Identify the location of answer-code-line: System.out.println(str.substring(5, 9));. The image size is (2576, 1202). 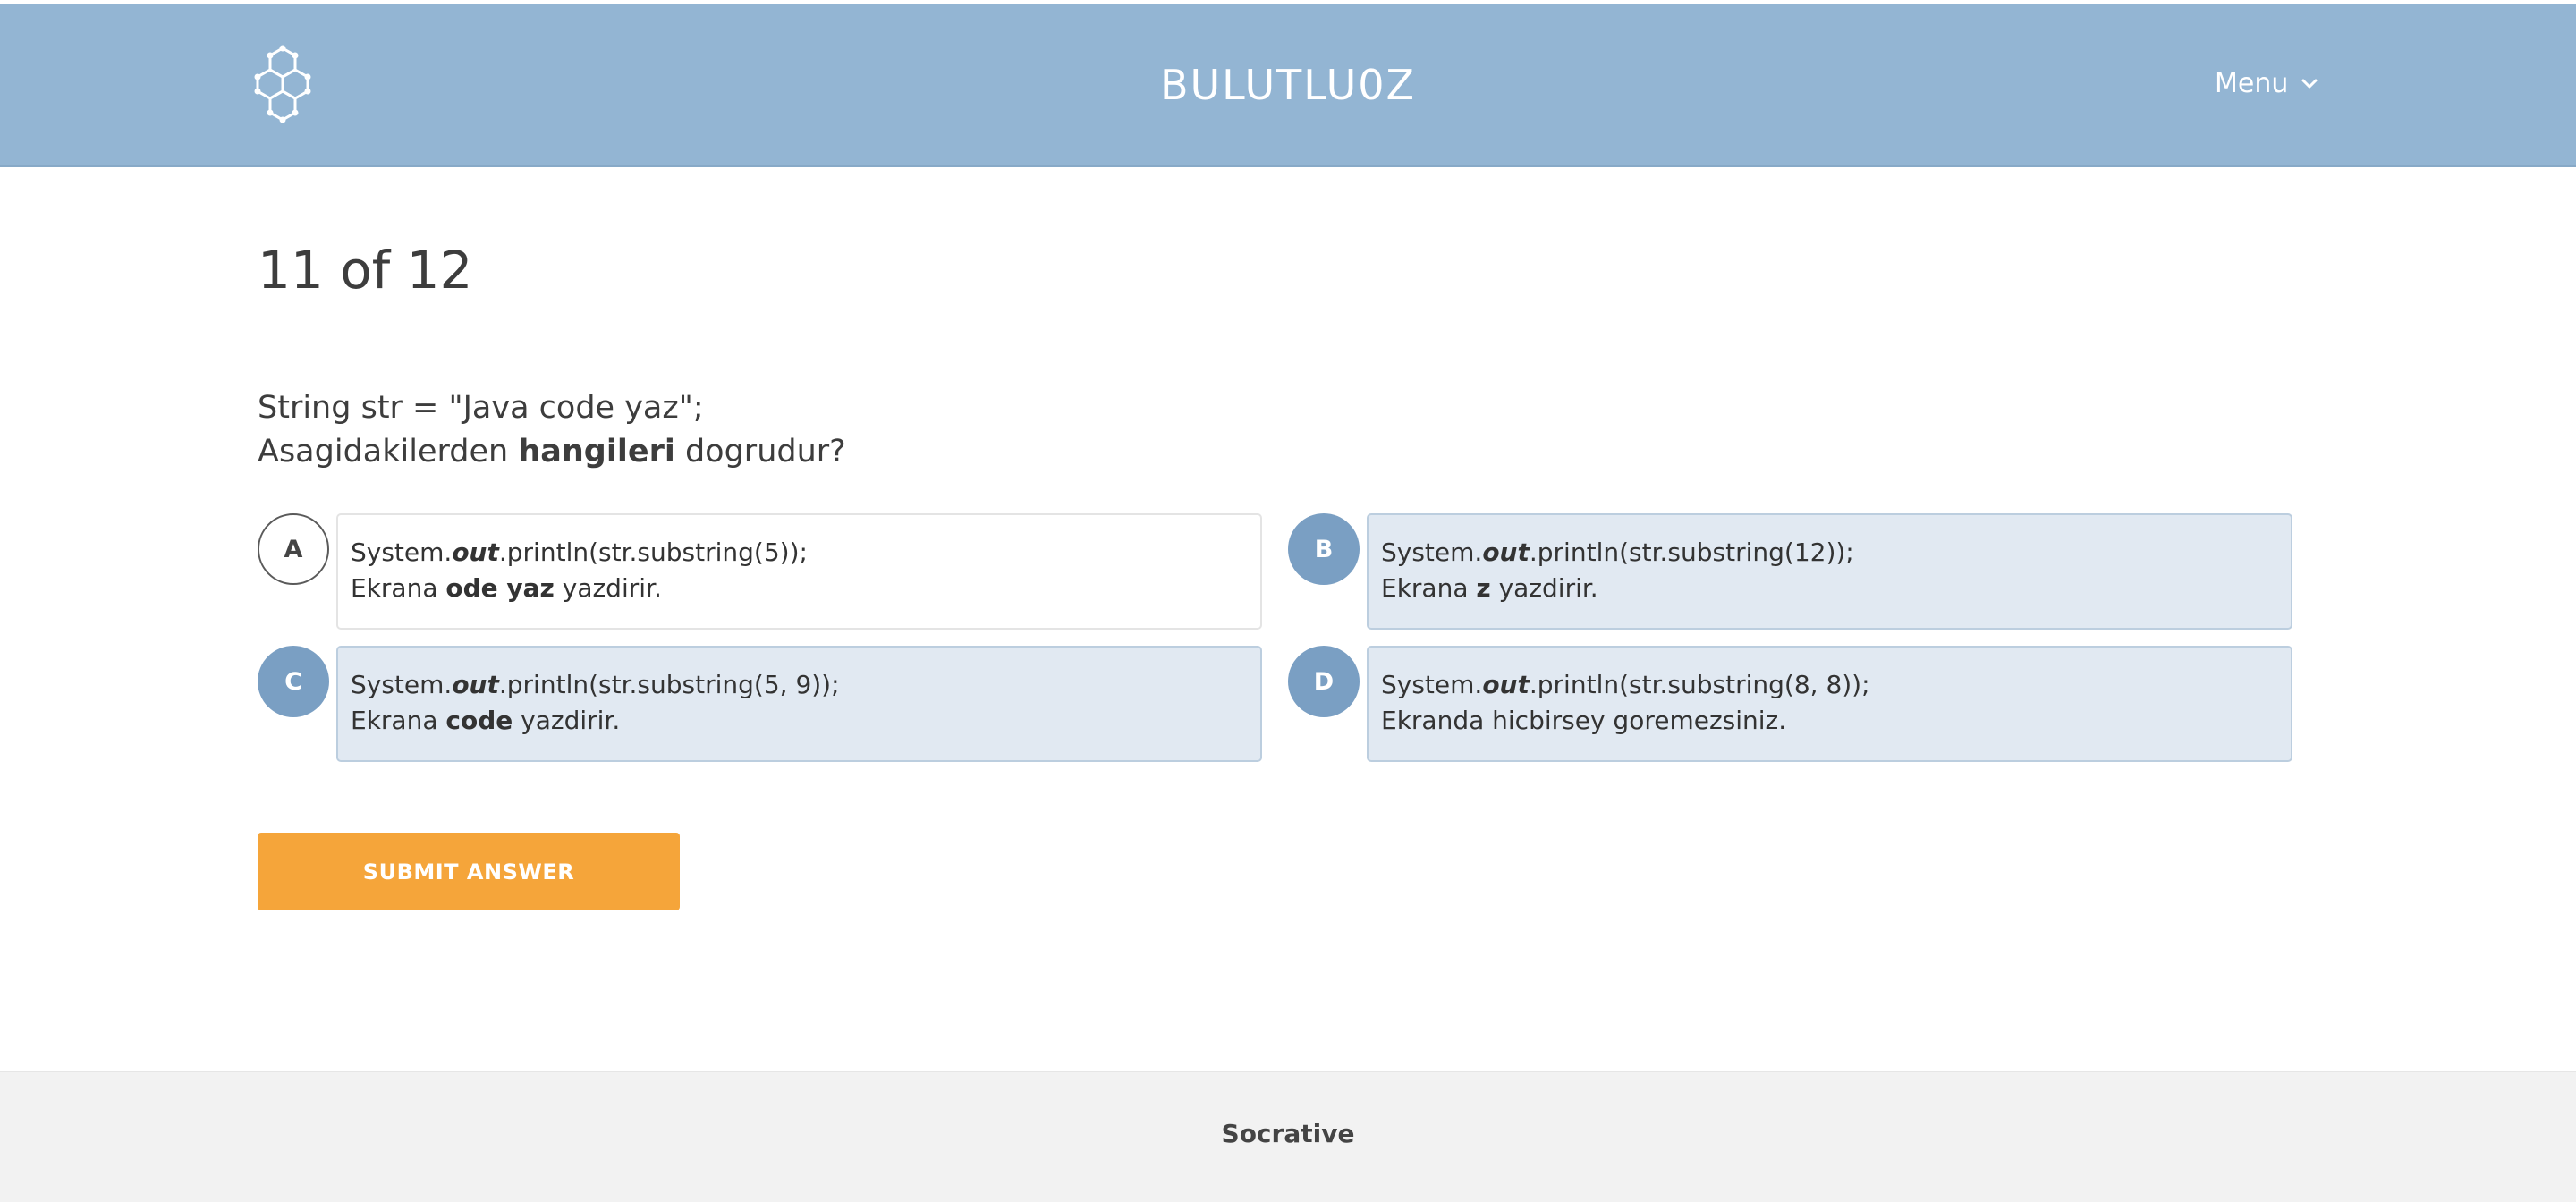
(595, 684).